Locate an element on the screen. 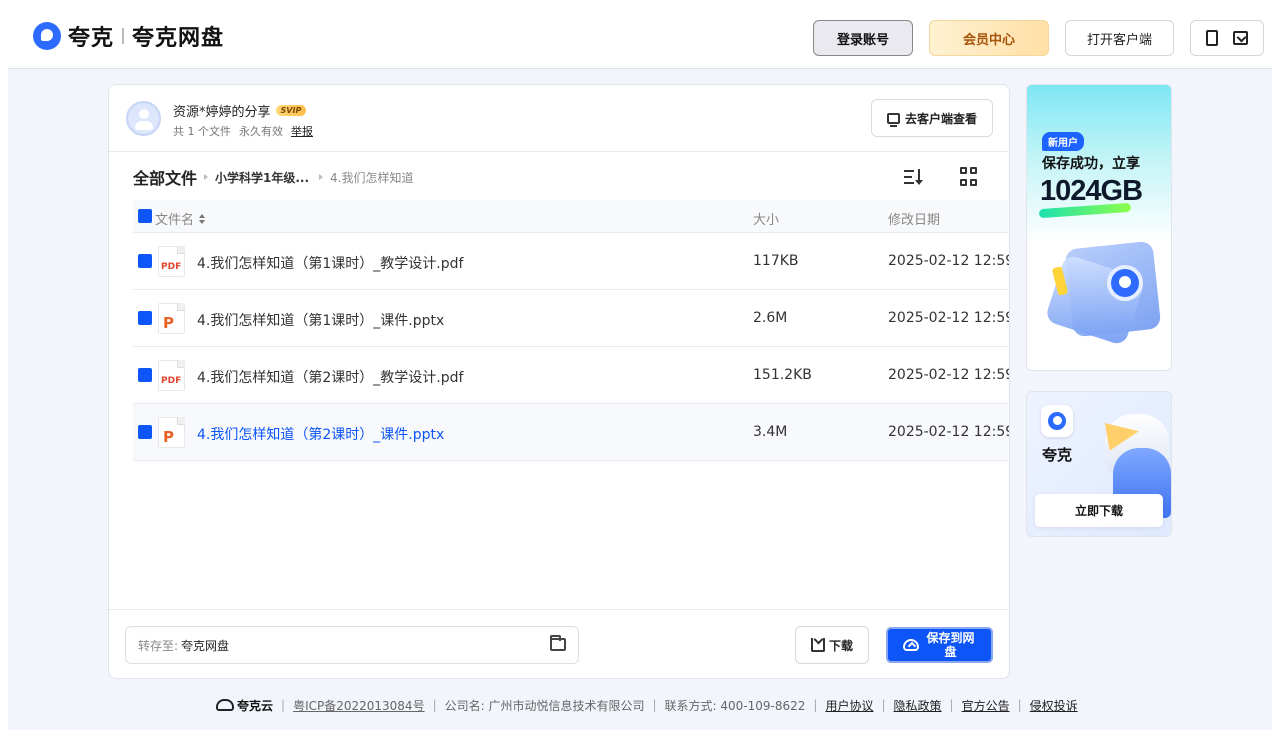  icp-link: 粤ICP备2022013084号 is located at coordinates (359, 705).